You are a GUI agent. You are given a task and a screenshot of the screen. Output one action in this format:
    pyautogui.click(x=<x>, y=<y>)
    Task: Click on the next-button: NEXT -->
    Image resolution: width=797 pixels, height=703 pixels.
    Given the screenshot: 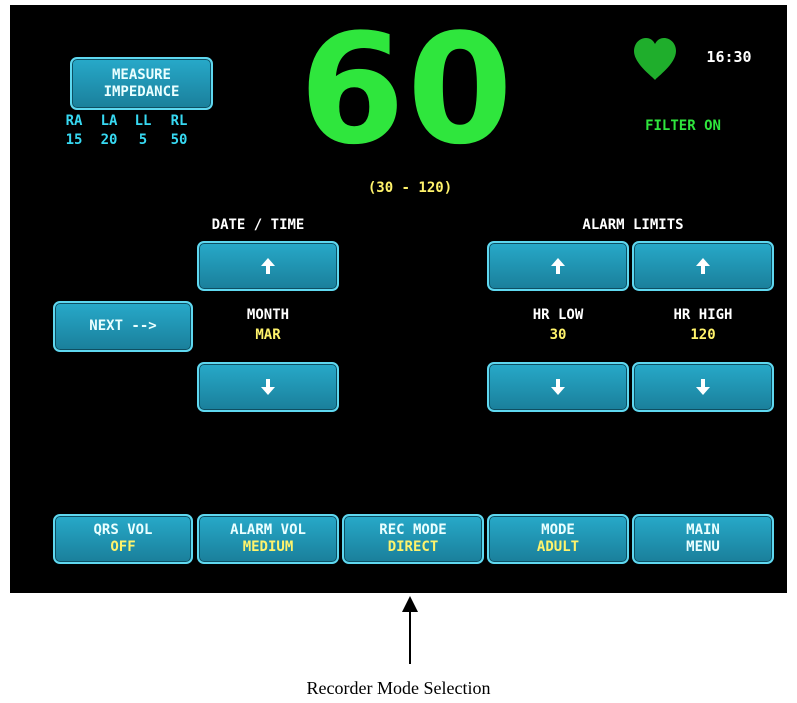 What is the action you would take?
    pyautogui.click(x=123, y=326)
    